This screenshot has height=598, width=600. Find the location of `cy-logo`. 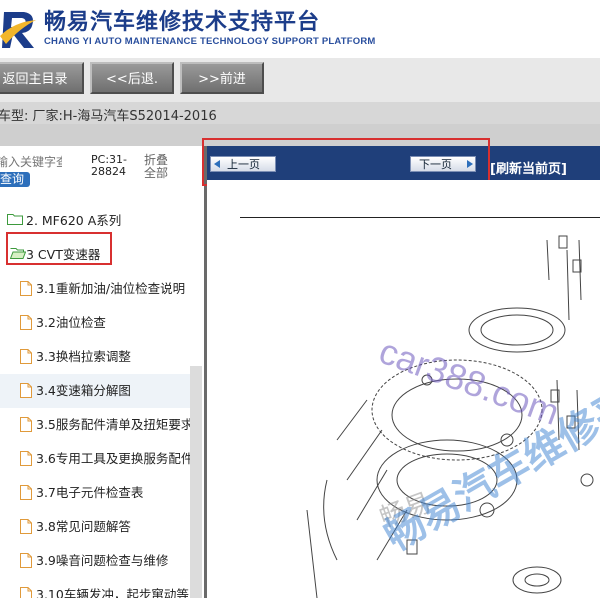

cy-logo is located at coordinates (18, 30).